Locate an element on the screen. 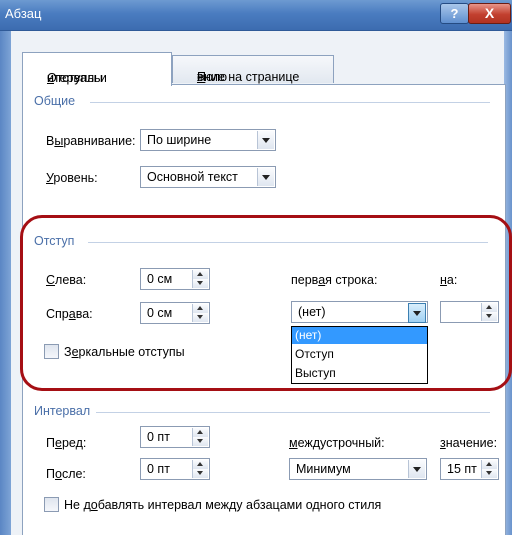  spacing-before-field: 0 пт is located at coordinates (175, 437).